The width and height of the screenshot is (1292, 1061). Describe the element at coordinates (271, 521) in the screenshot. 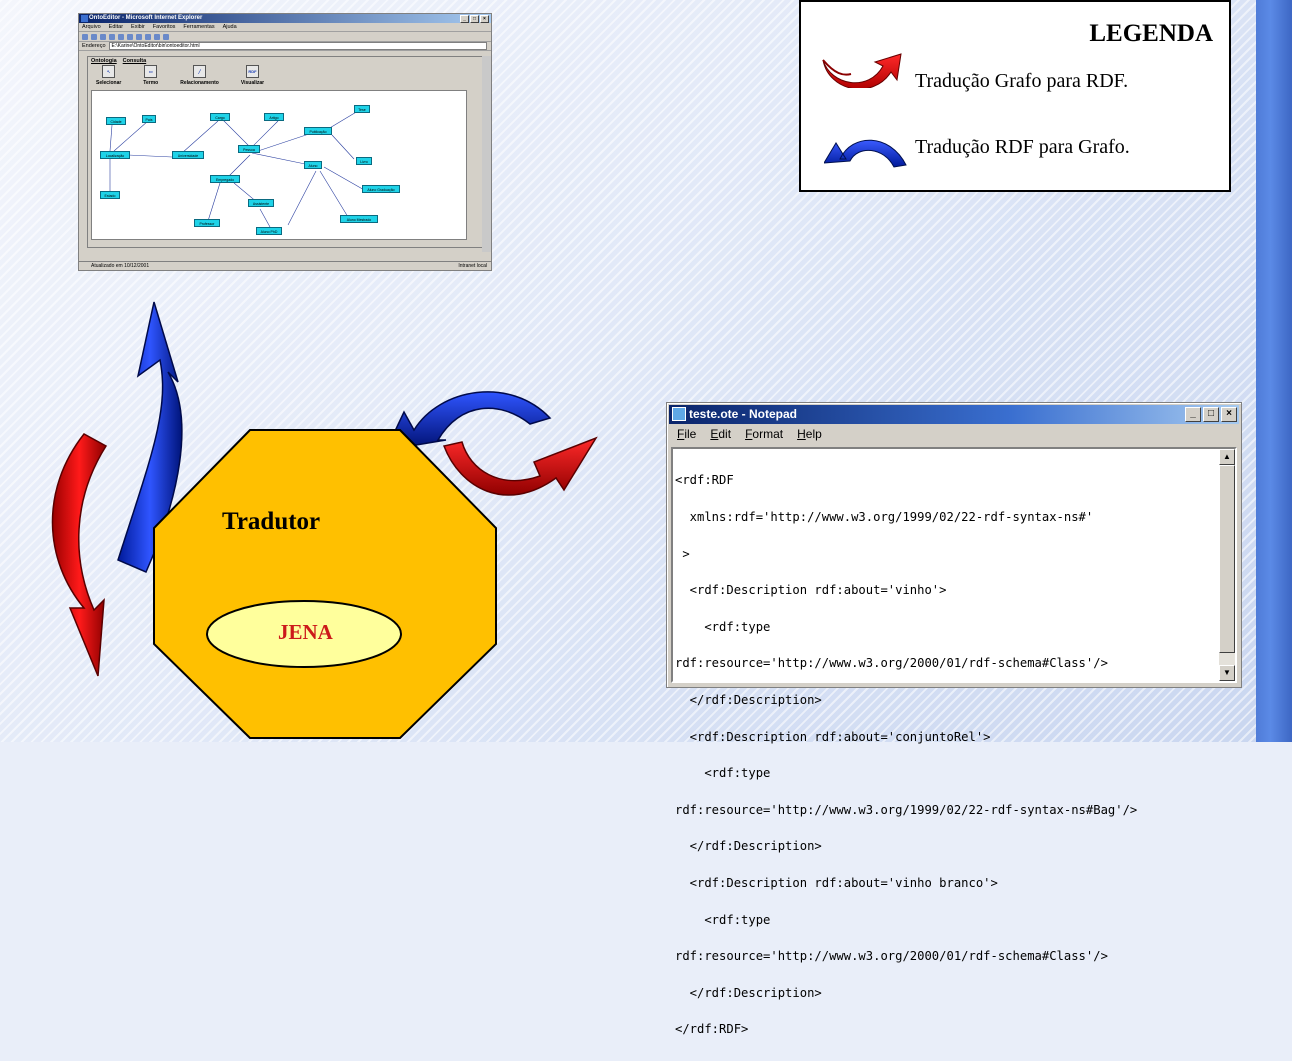

I see `translator-title: Tradutor` at that location.